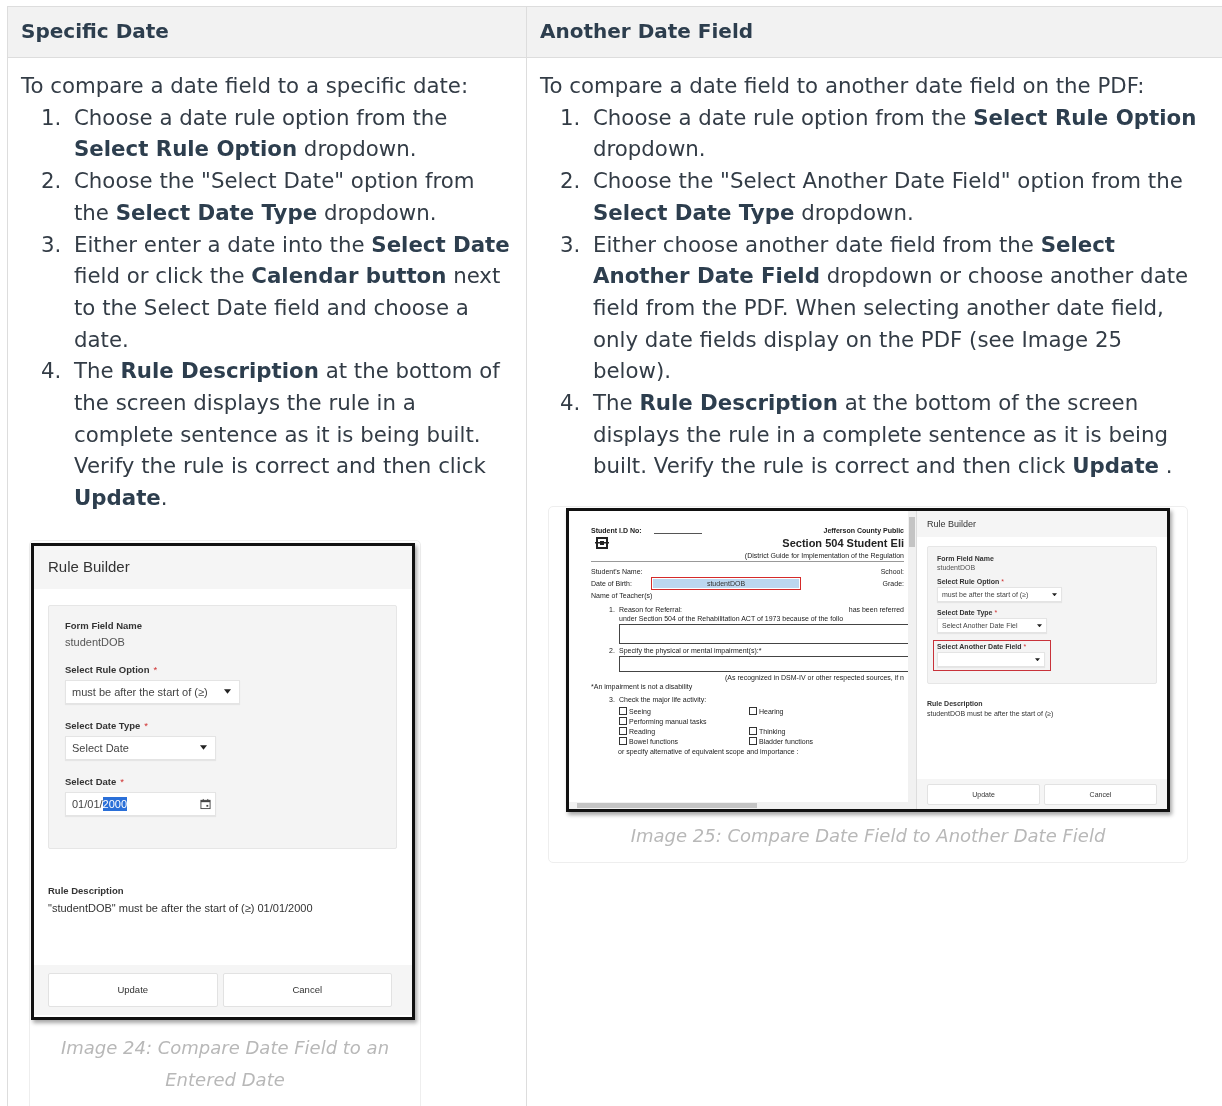 The height and width of the screenshot is (1106, 1222). I want to click on step-text: Either enter a date into the Select Date field or click the Calendar button next to the Select Date field and choose a date., so click(292, 292).